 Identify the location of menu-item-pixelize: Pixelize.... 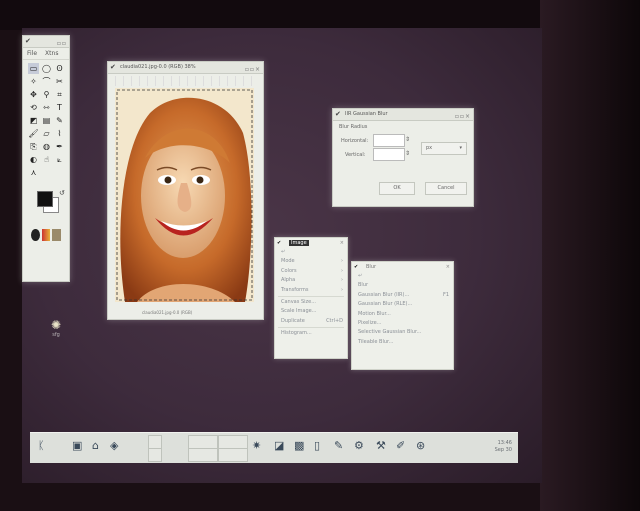
(402, 323).